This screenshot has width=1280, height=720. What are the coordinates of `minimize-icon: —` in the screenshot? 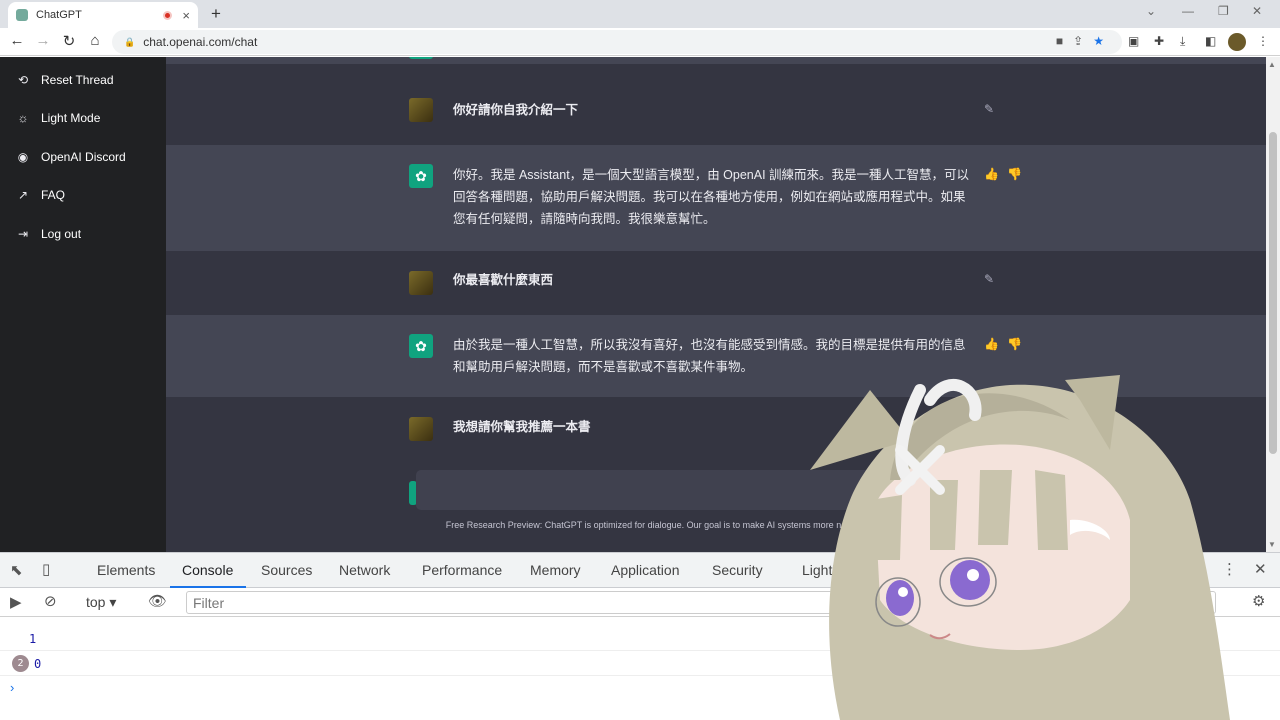 It's located at (1188, 11).